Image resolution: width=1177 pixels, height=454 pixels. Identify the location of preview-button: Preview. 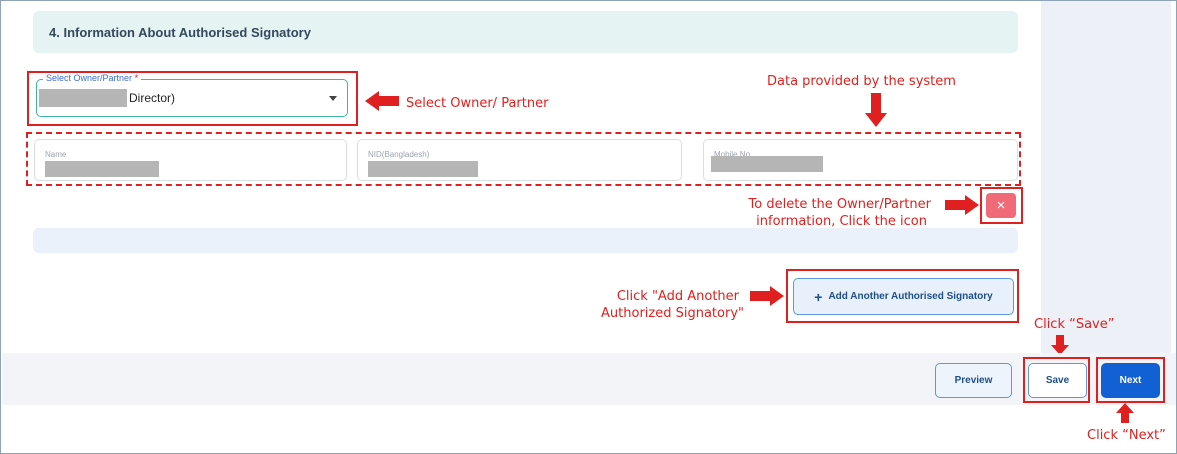
(973, 380).